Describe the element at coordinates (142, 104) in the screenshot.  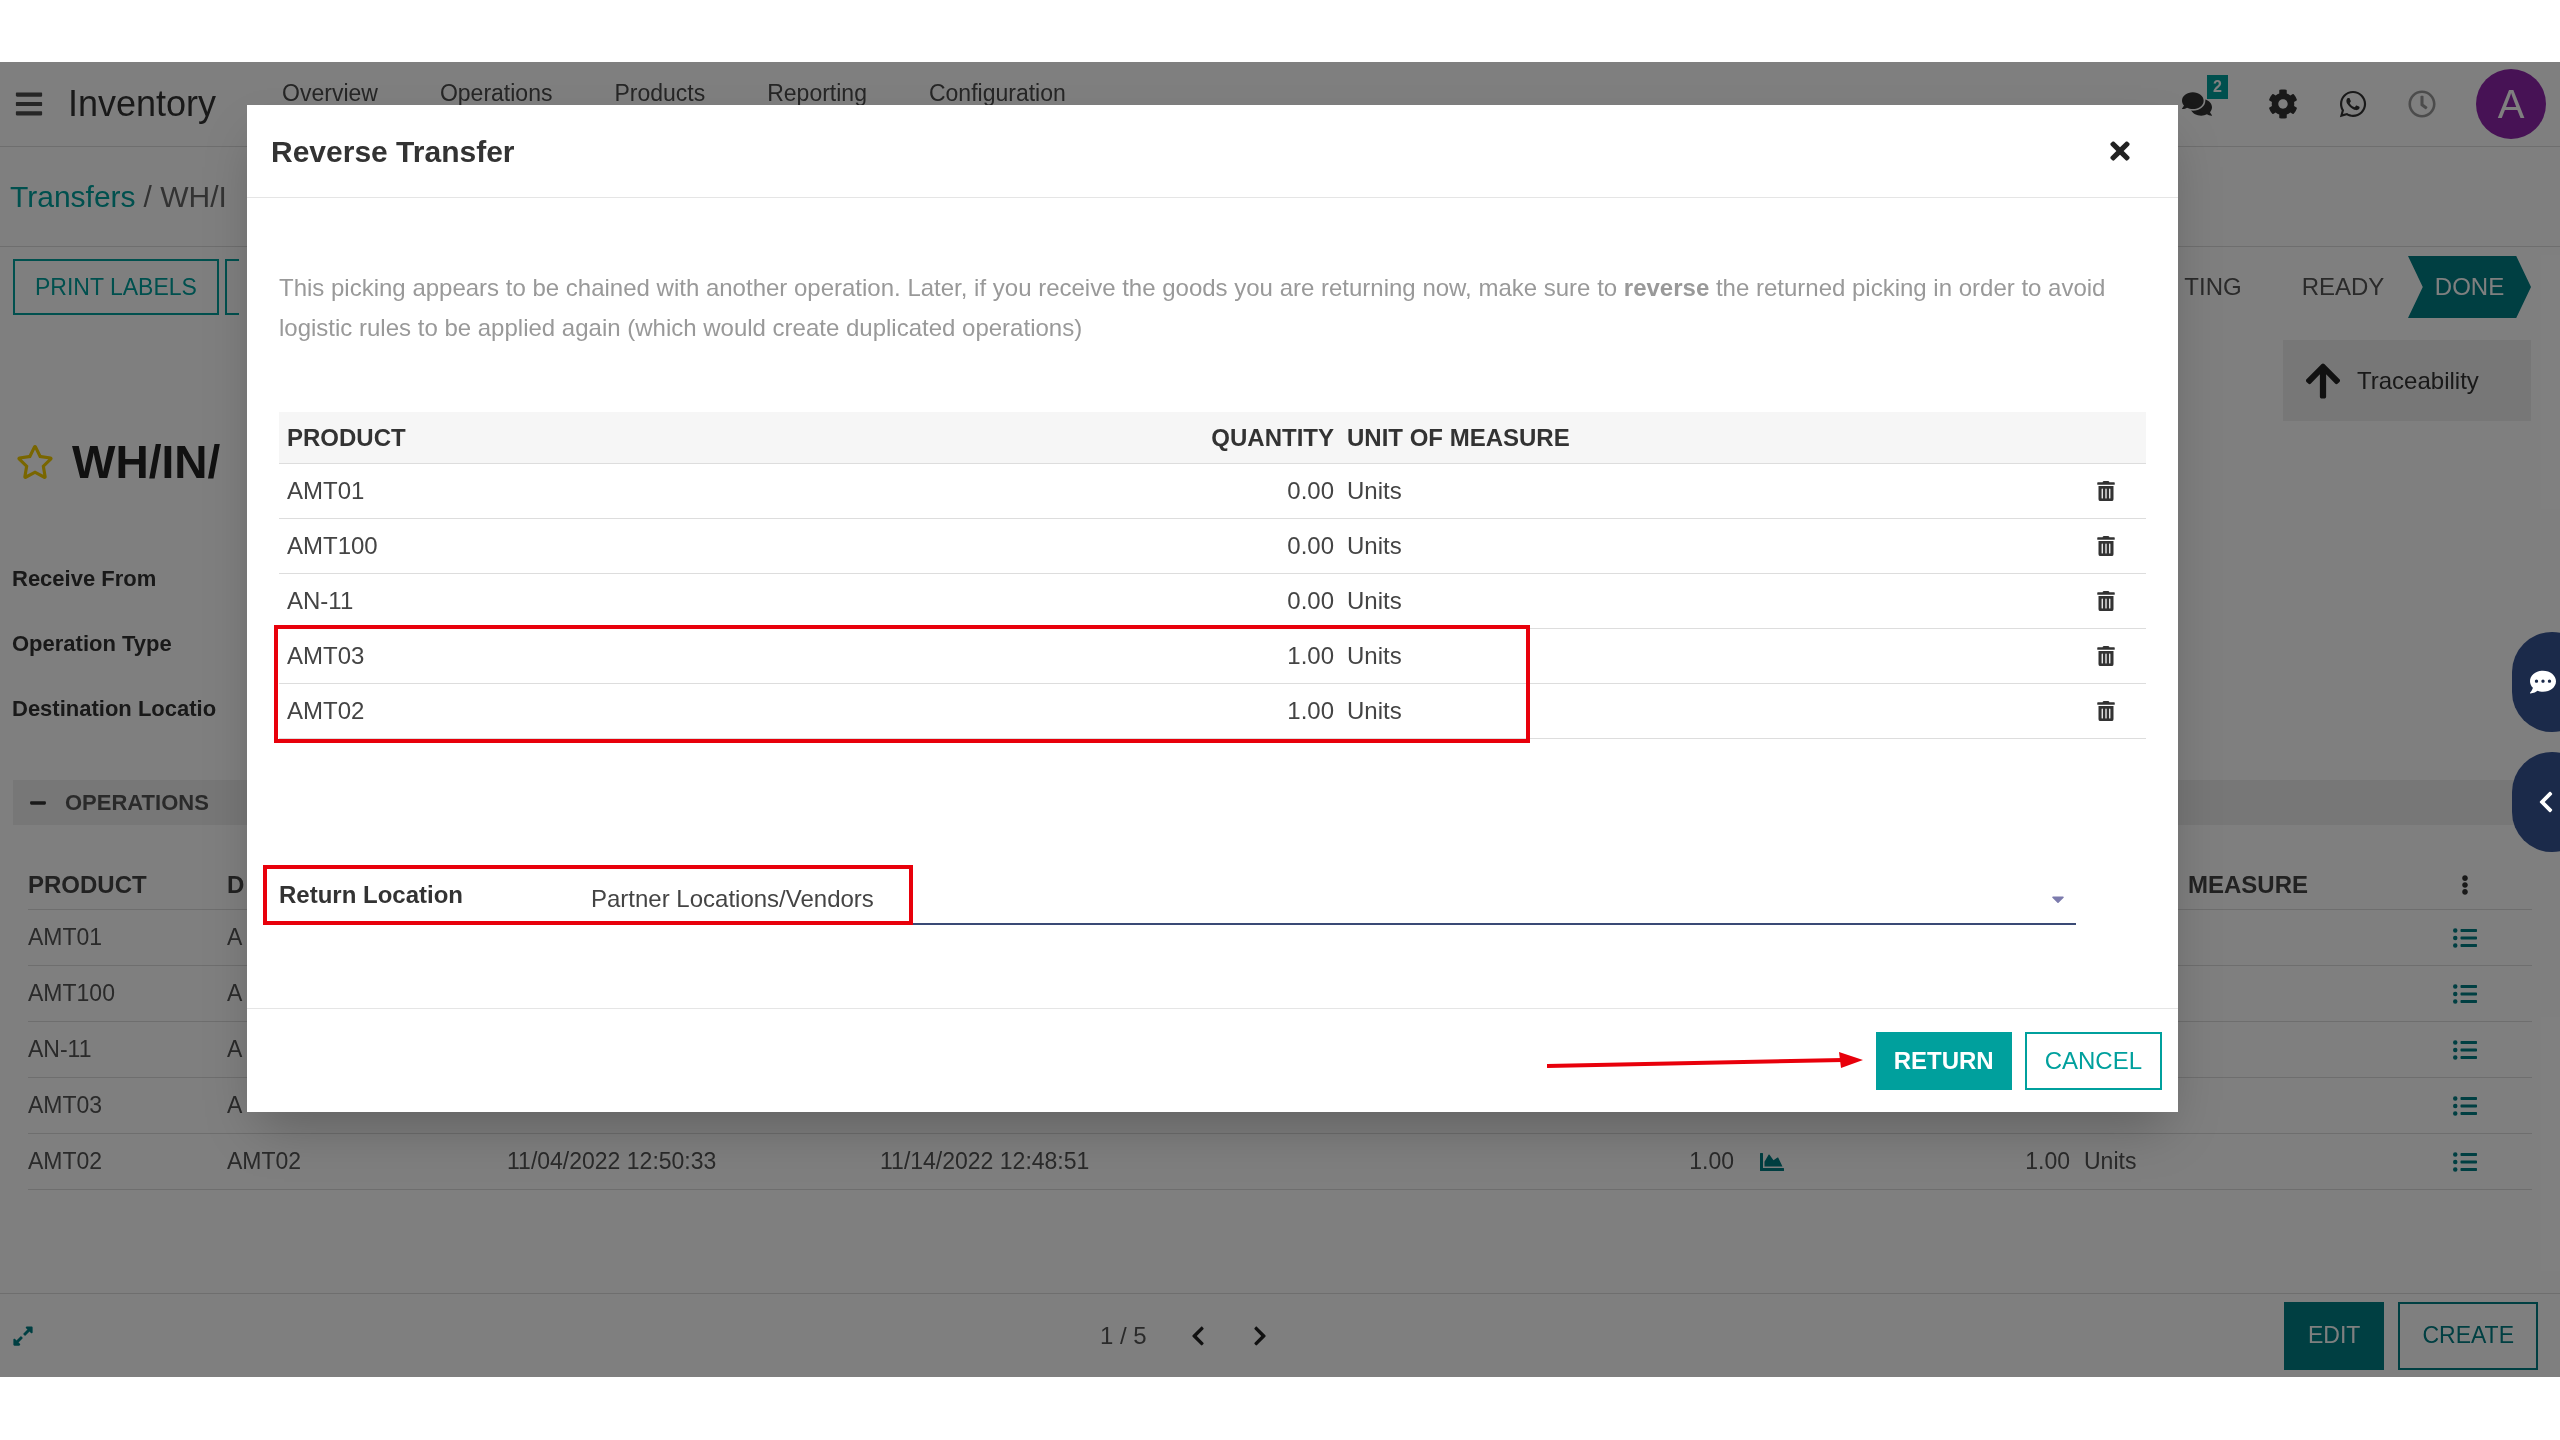
I see `app-name: Inventory` at that location.